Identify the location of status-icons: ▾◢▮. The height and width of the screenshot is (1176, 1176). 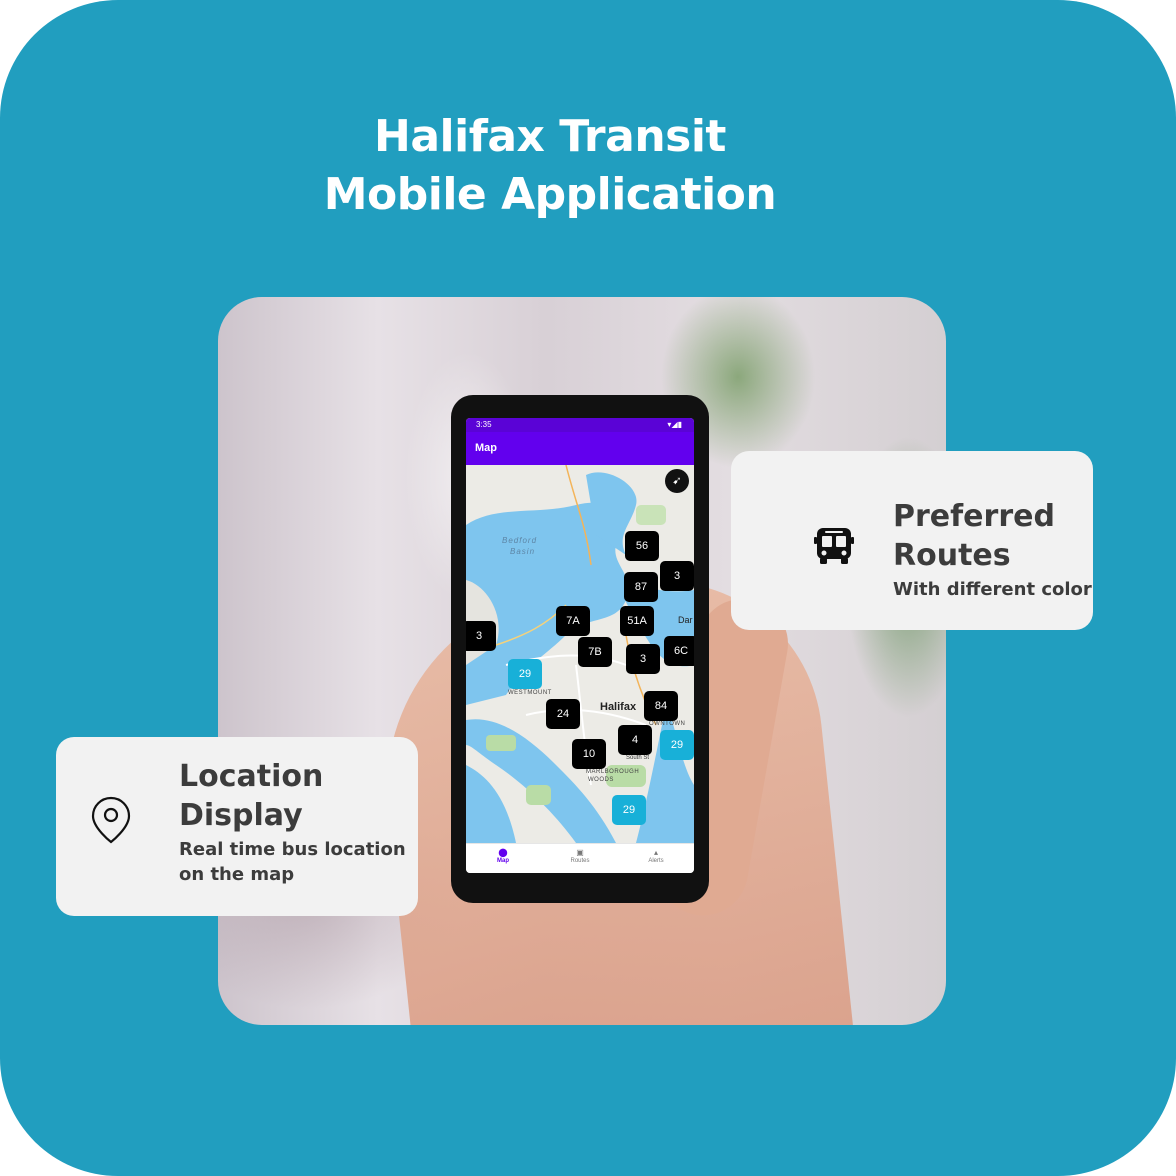
(674, 424).